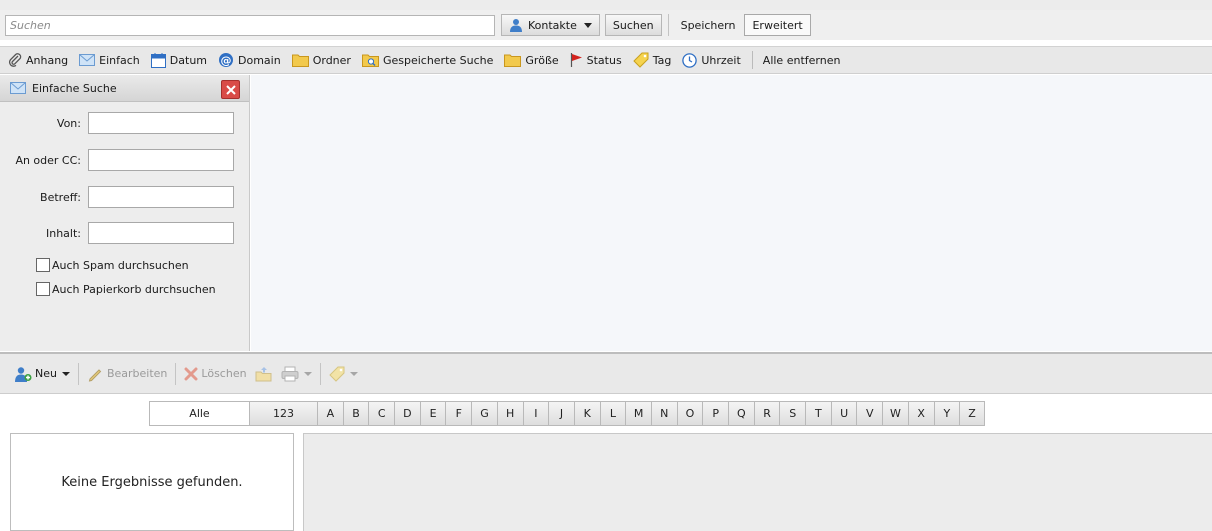  Describe the element at coordinates (407, 413) in the screenshot. I see `alphabet-button-d: D` at that location.